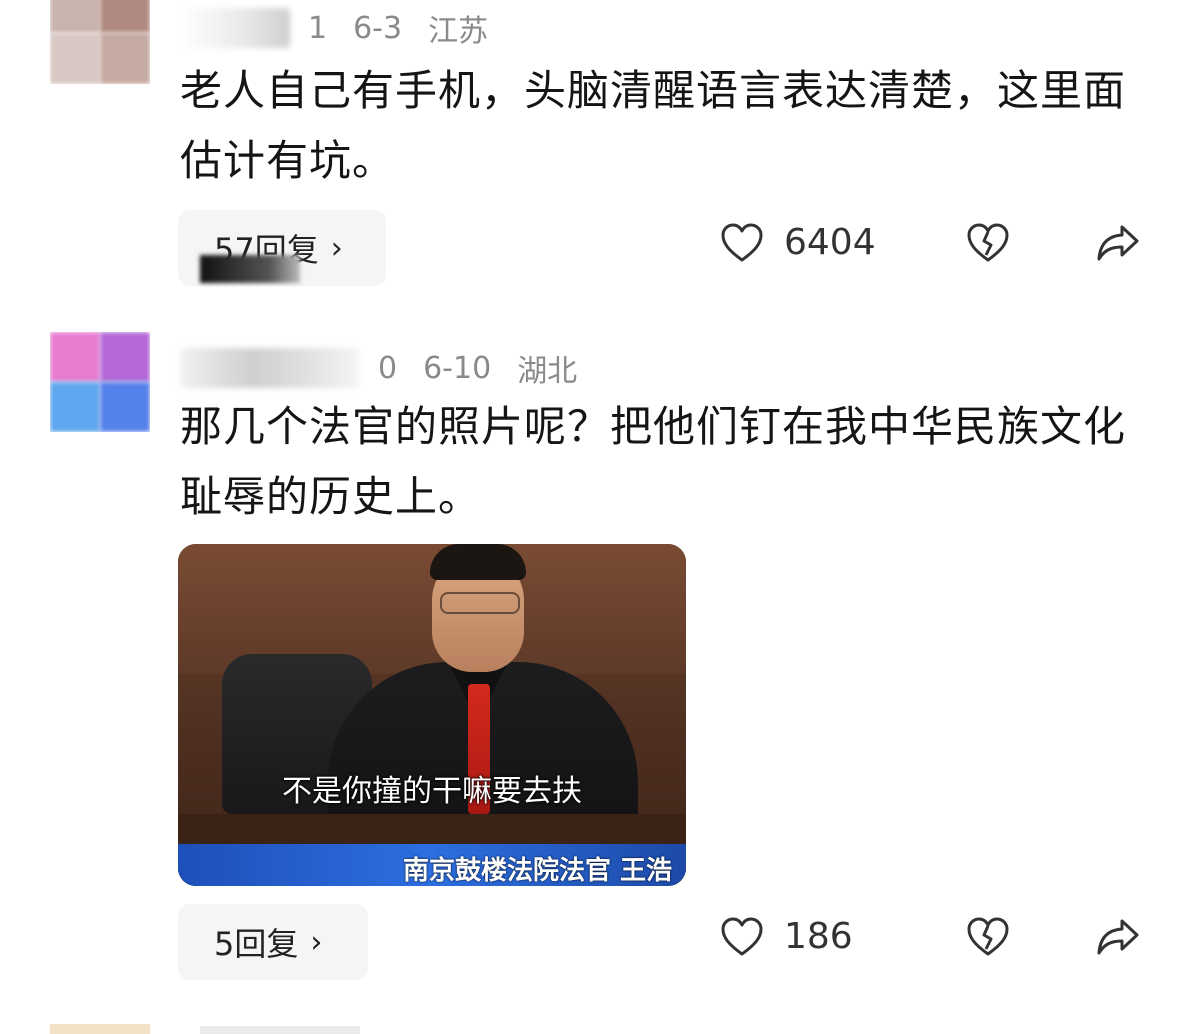  What do you see at coordinates (818, 936) in the screenshot?
I see `like-count: 186` at bounding box center [818, 936].